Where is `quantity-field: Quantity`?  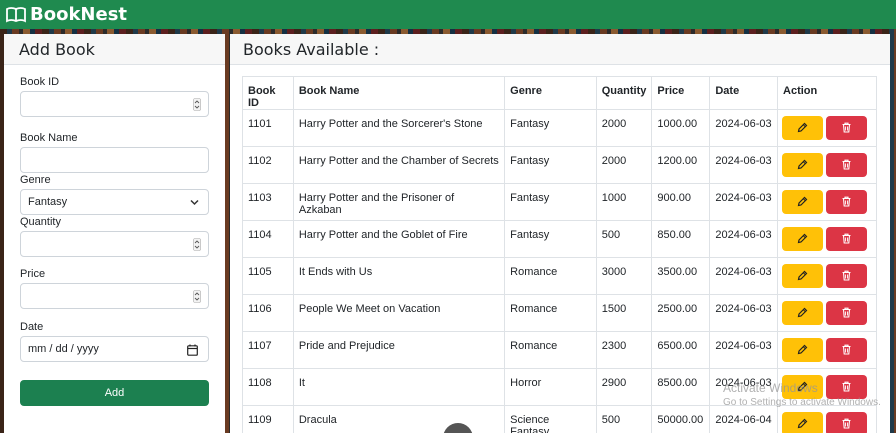 quantity-field: Quantity is located at coordinates (114, 242).